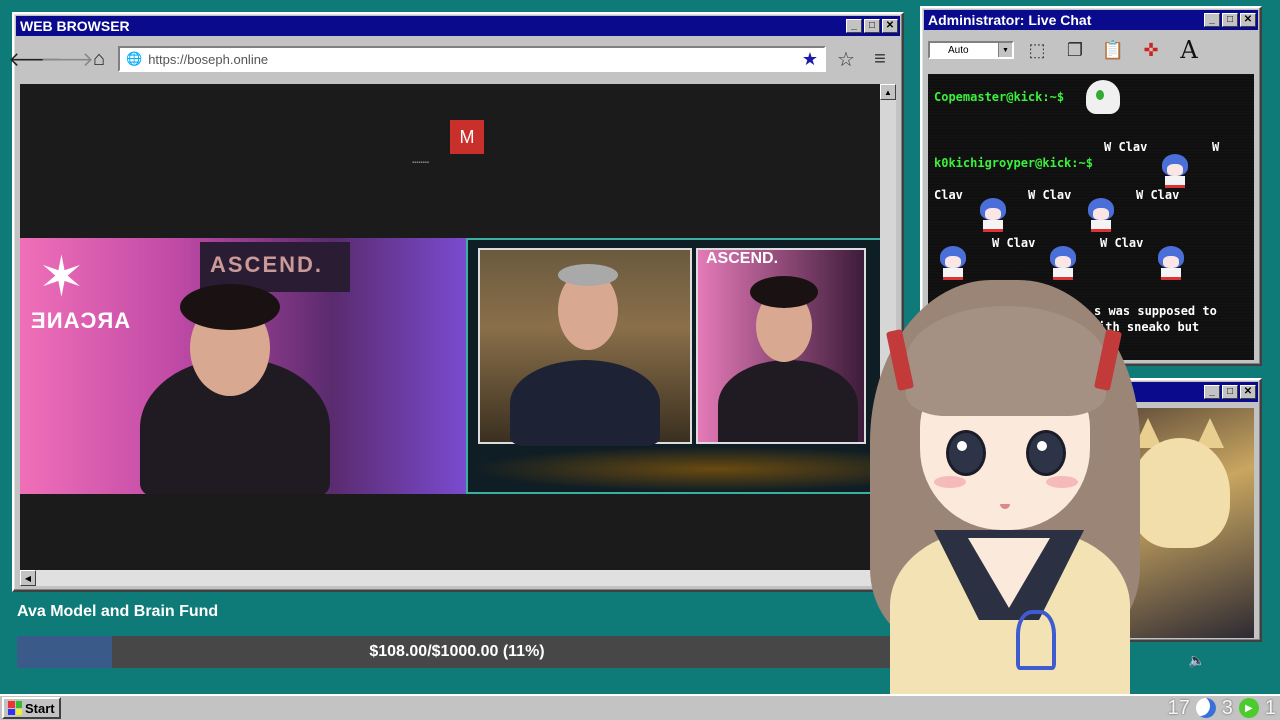  Describe the element at coordinates (118, 611) in the screenshot. I see `fund-title: Ava Model and Brain Fund` at that location.